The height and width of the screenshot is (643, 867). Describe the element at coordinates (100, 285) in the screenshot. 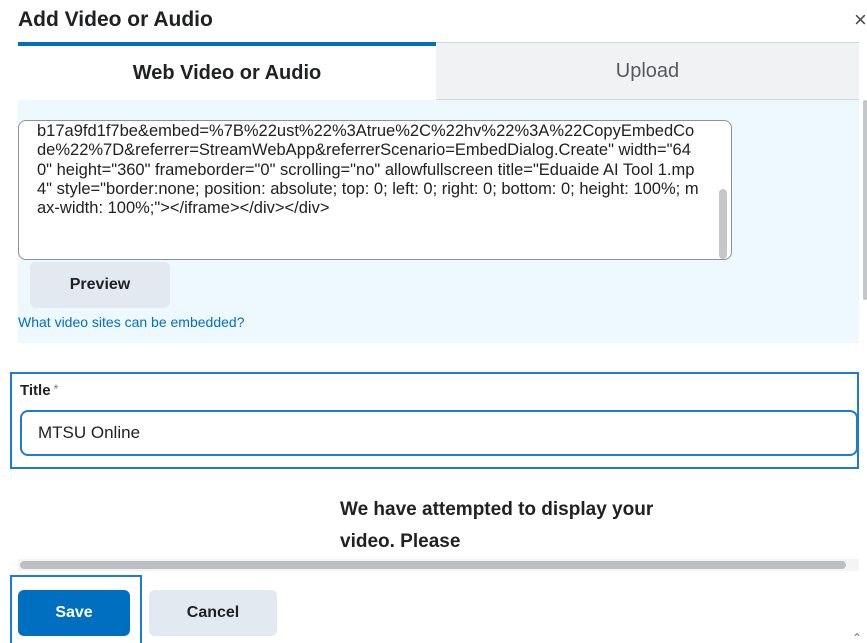

I see `preview-button: Preview` at that location.